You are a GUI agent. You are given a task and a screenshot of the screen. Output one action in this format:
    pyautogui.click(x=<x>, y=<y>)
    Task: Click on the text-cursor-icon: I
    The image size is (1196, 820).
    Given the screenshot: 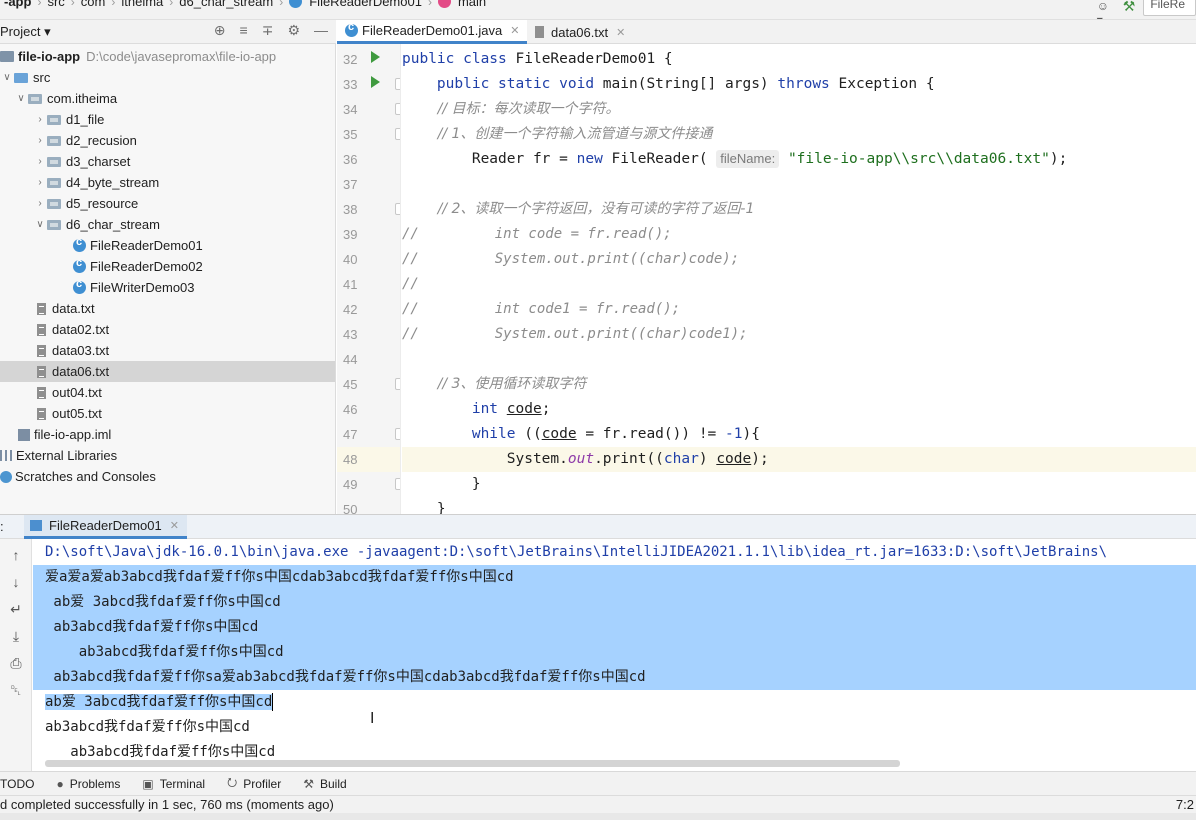 What is the action you would take?
    pyautogui.click(x=372, y=718)
    